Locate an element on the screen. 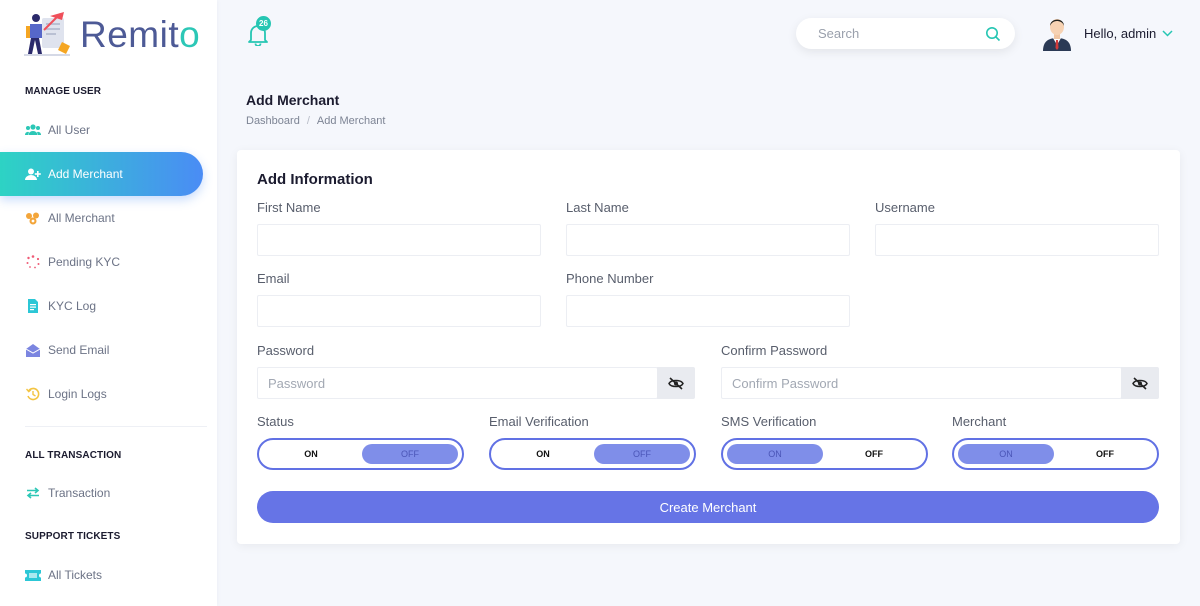  sidebar-item-pending-kyc: Pending KYC is located at coordinates (101, 262).